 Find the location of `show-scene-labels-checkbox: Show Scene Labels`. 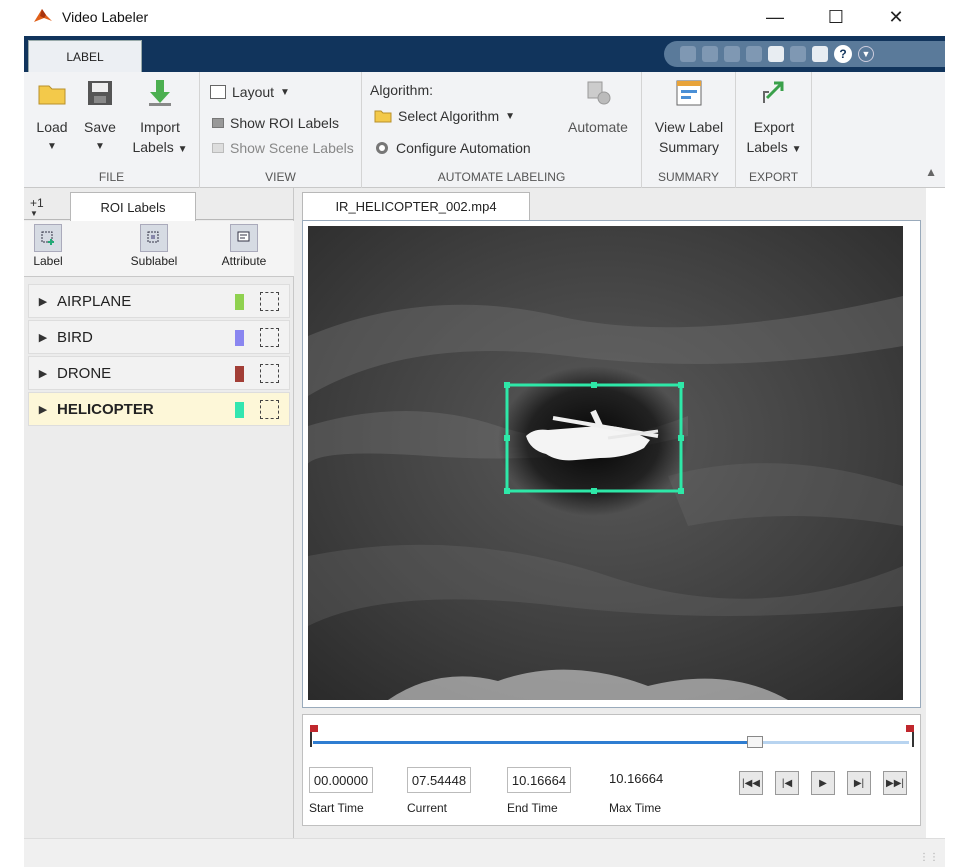

show-scene-labels-checkbox: Show Scene Labels is located at coordinates (283, 148).